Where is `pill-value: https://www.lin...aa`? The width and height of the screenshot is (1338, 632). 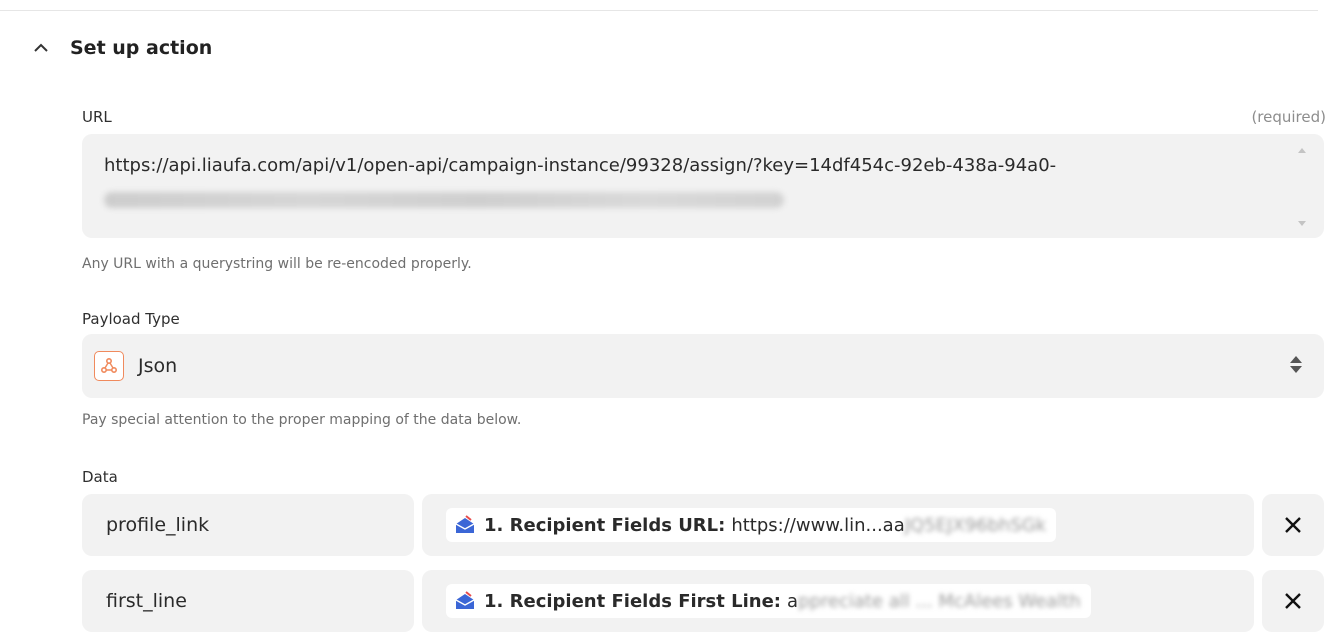
pill-value: https://www.lin...aa is located at coordinates (818, 525).